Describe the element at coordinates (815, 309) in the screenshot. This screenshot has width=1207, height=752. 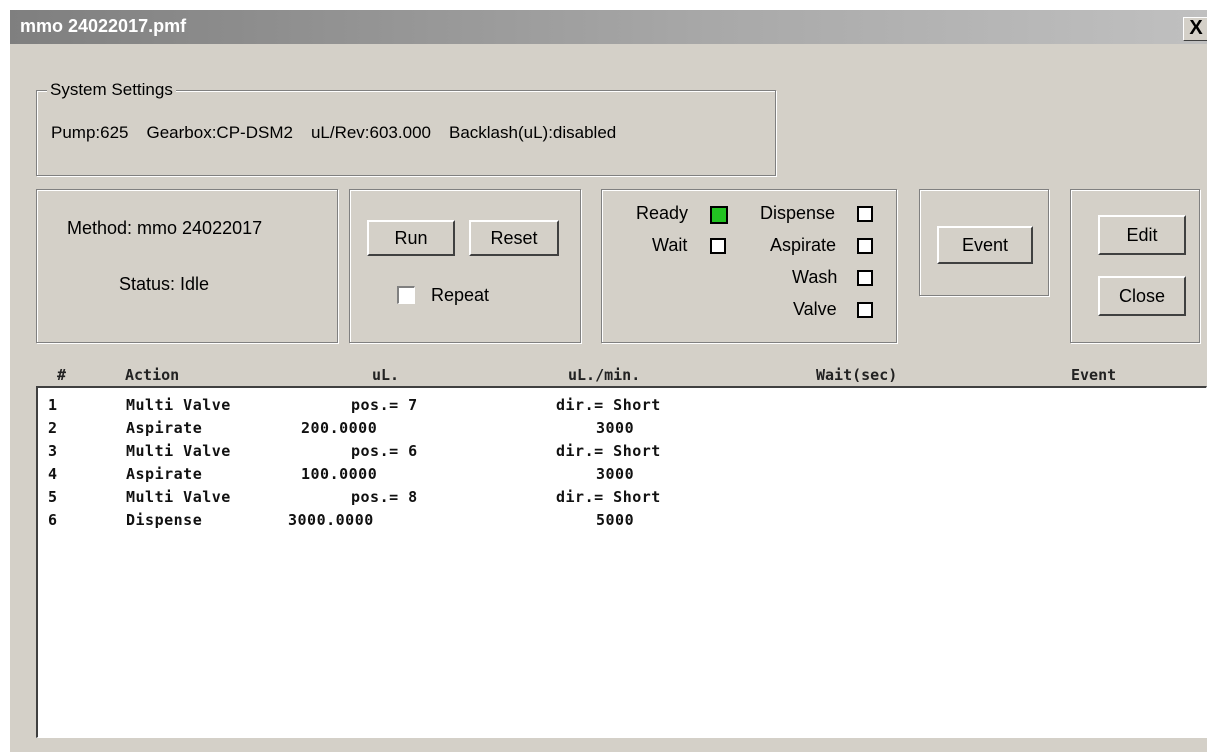
I see `valve-indicator-label: Valve` at that location.